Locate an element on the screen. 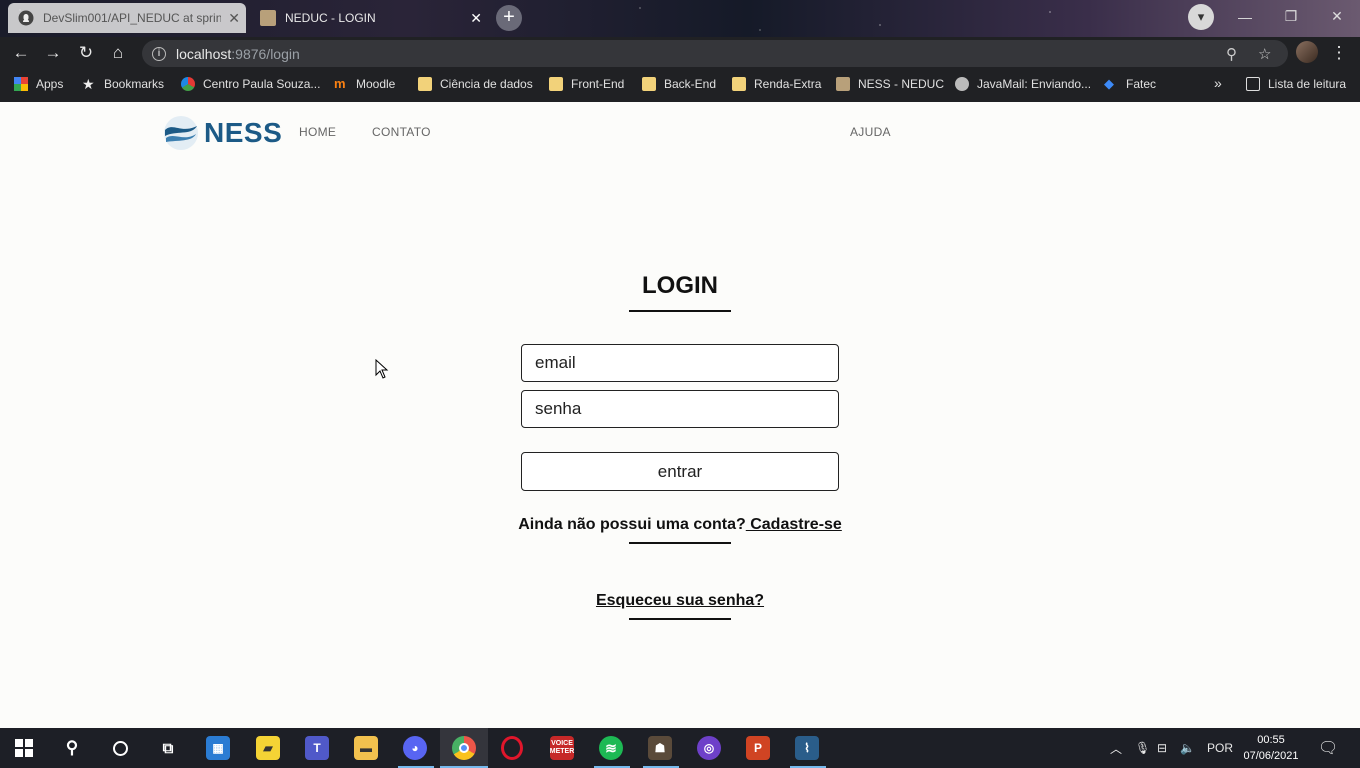 This screenshot has width=1360, height=768. reading-list-icon is located at coordinates (1253, 84).